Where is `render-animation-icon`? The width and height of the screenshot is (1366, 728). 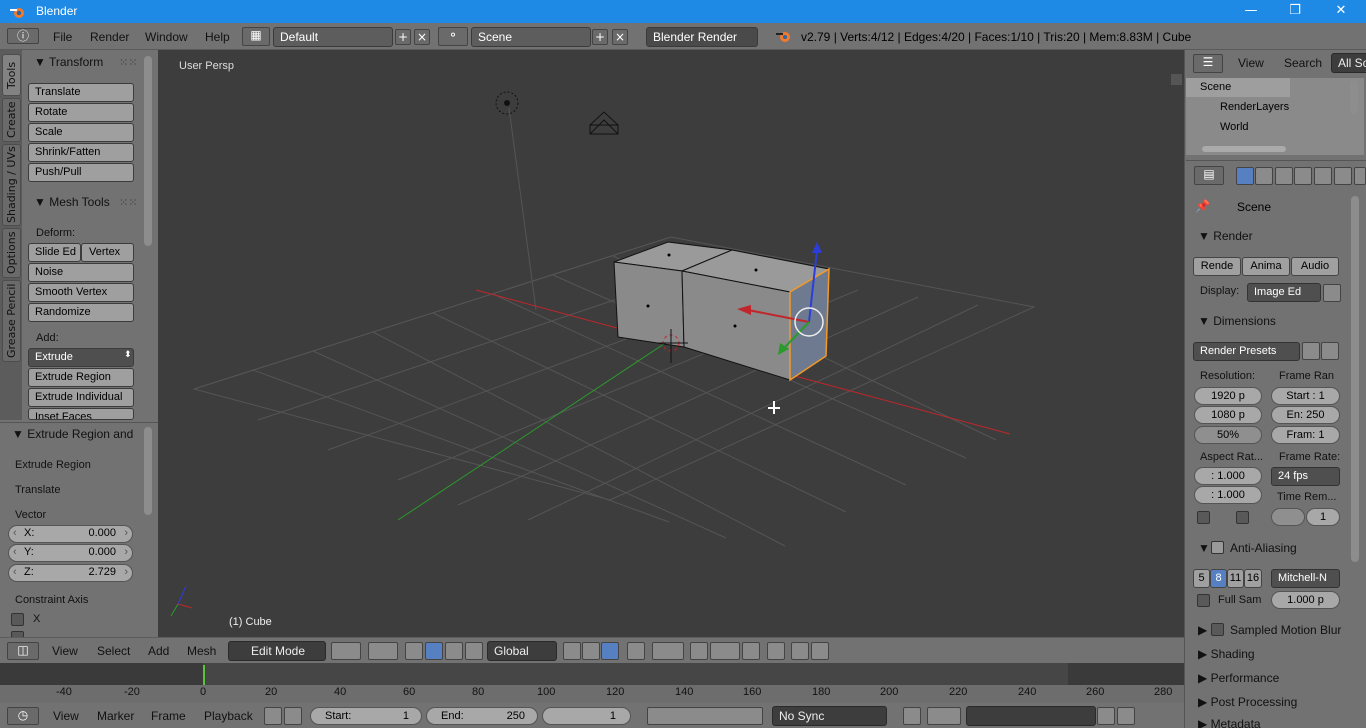
render-animation-icon is located at coordinates (820, 651).